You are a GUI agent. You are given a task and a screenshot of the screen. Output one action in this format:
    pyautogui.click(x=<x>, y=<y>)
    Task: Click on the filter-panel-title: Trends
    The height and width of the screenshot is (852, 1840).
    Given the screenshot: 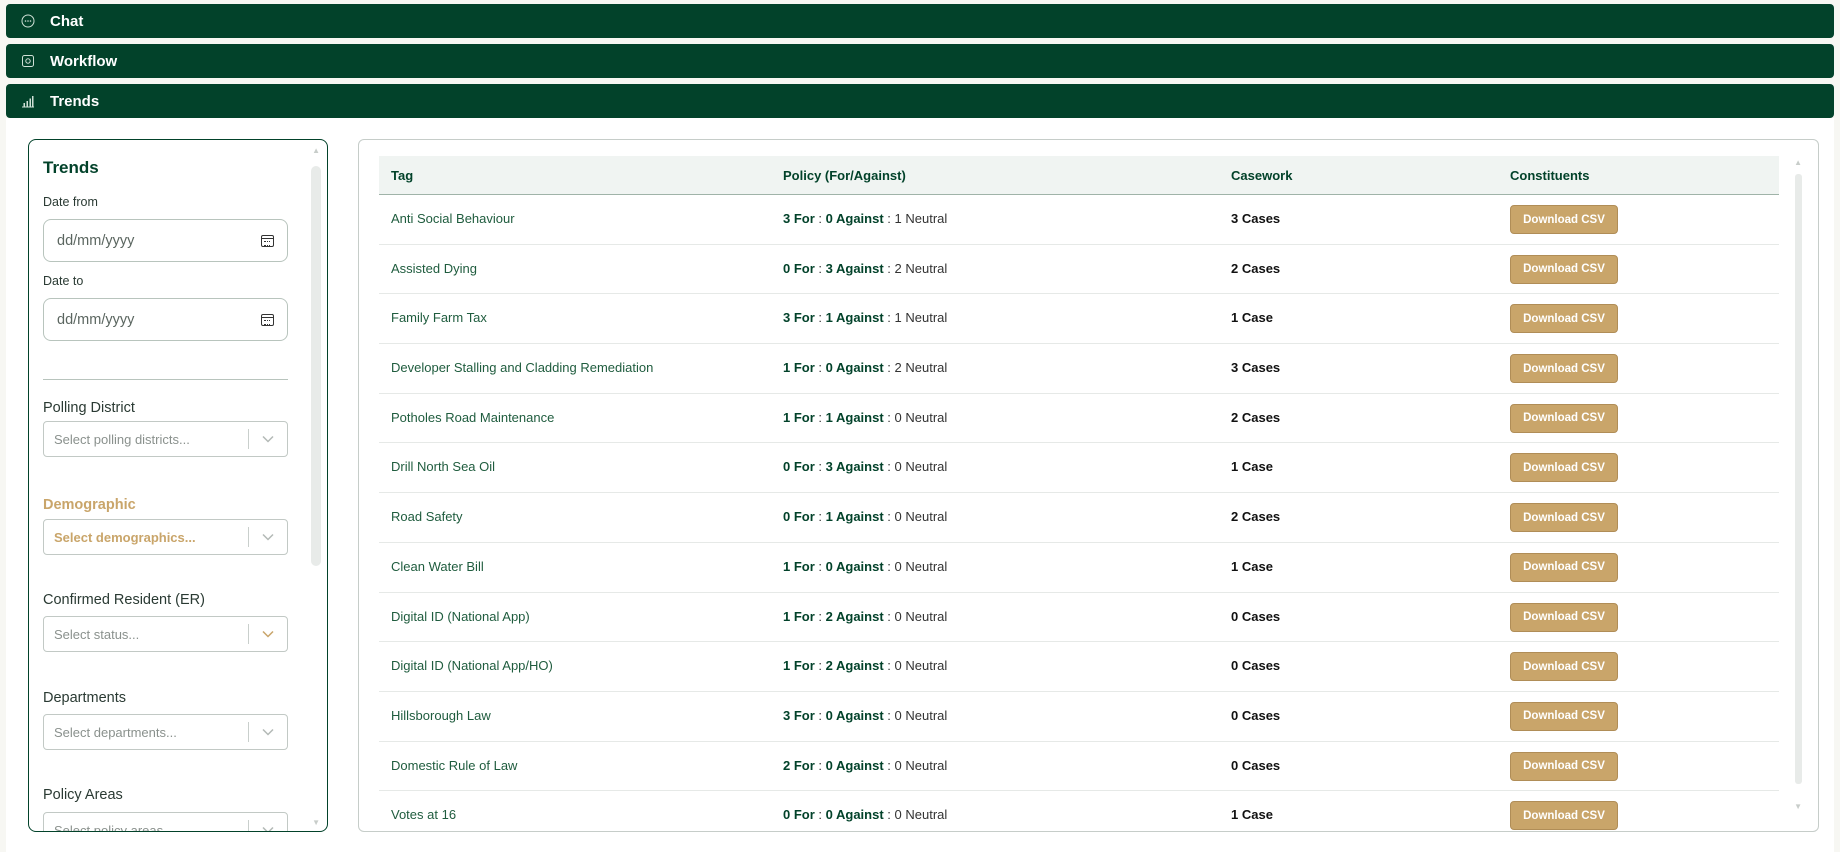 What is the action you would take?
    pyautogui.click(x=71, y=167)
    